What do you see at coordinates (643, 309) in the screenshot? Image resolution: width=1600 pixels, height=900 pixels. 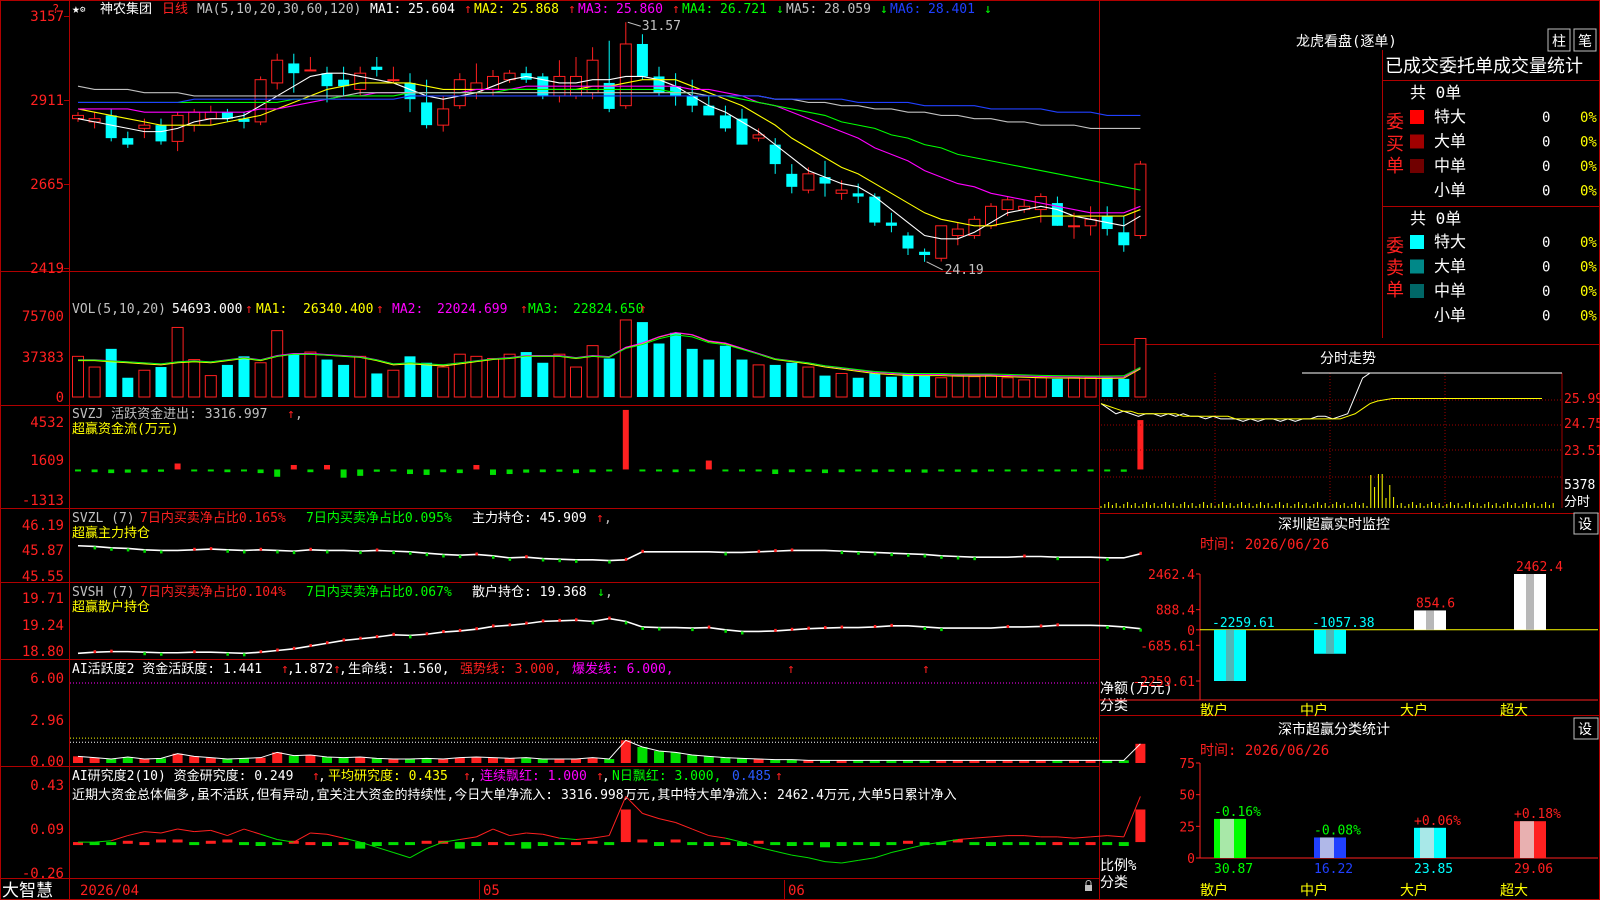 I see `up-arrow: ↑` at bounding box center [643, 309].